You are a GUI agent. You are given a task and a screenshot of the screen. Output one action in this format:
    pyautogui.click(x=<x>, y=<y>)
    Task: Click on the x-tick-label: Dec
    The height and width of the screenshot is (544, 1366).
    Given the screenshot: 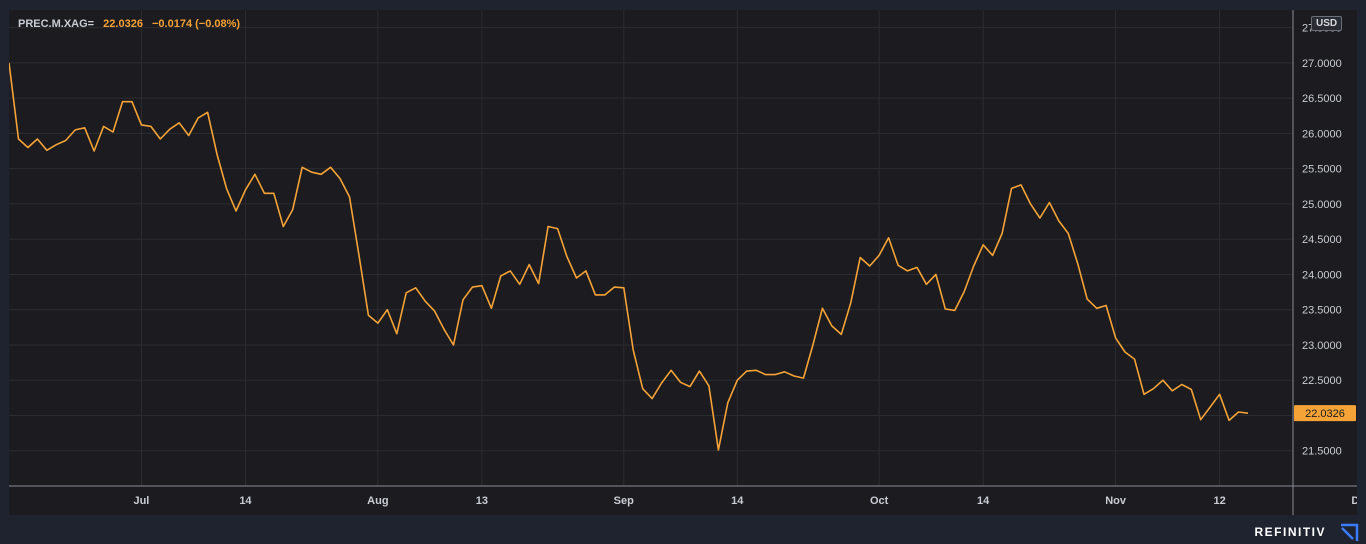 What is the action you would take?
    pyautogui.click(x=1354, y=501)
    